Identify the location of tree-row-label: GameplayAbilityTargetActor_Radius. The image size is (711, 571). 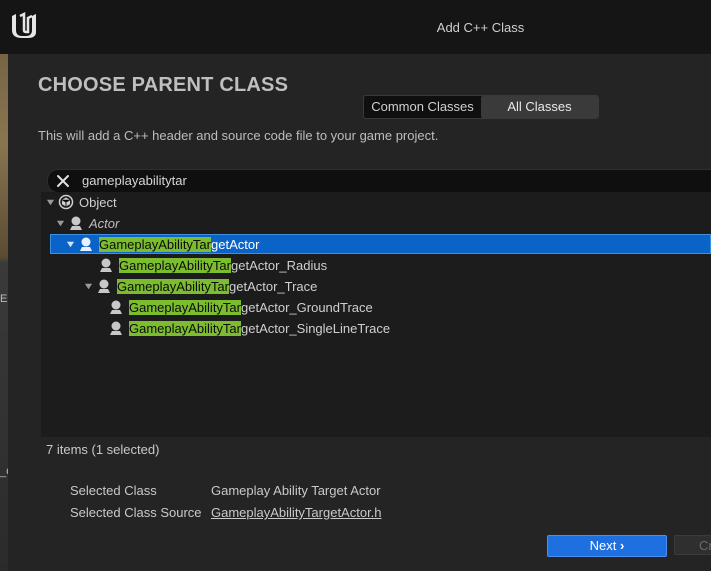
(223, 265).